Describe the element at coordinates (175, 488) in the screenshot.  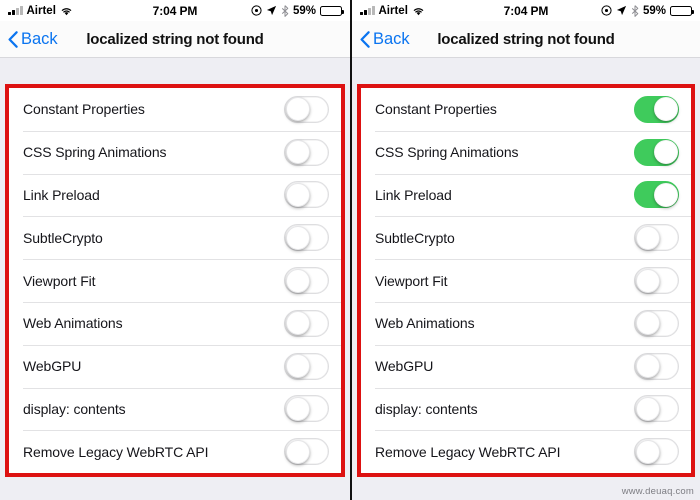
I see `list-bottom-gap` at that location.